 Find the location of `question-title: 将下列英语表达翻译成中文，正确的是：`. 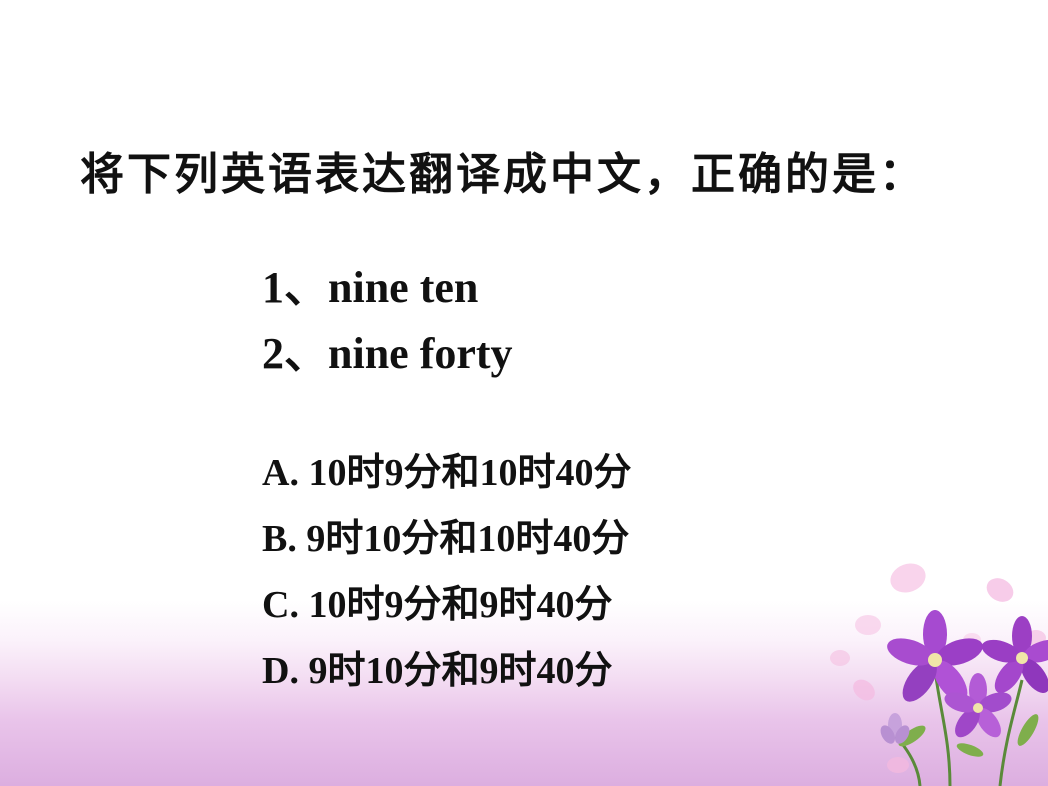

question-title: 将下列英语表达翻译成中文，正确的是： is located at coordinates (503, 174).